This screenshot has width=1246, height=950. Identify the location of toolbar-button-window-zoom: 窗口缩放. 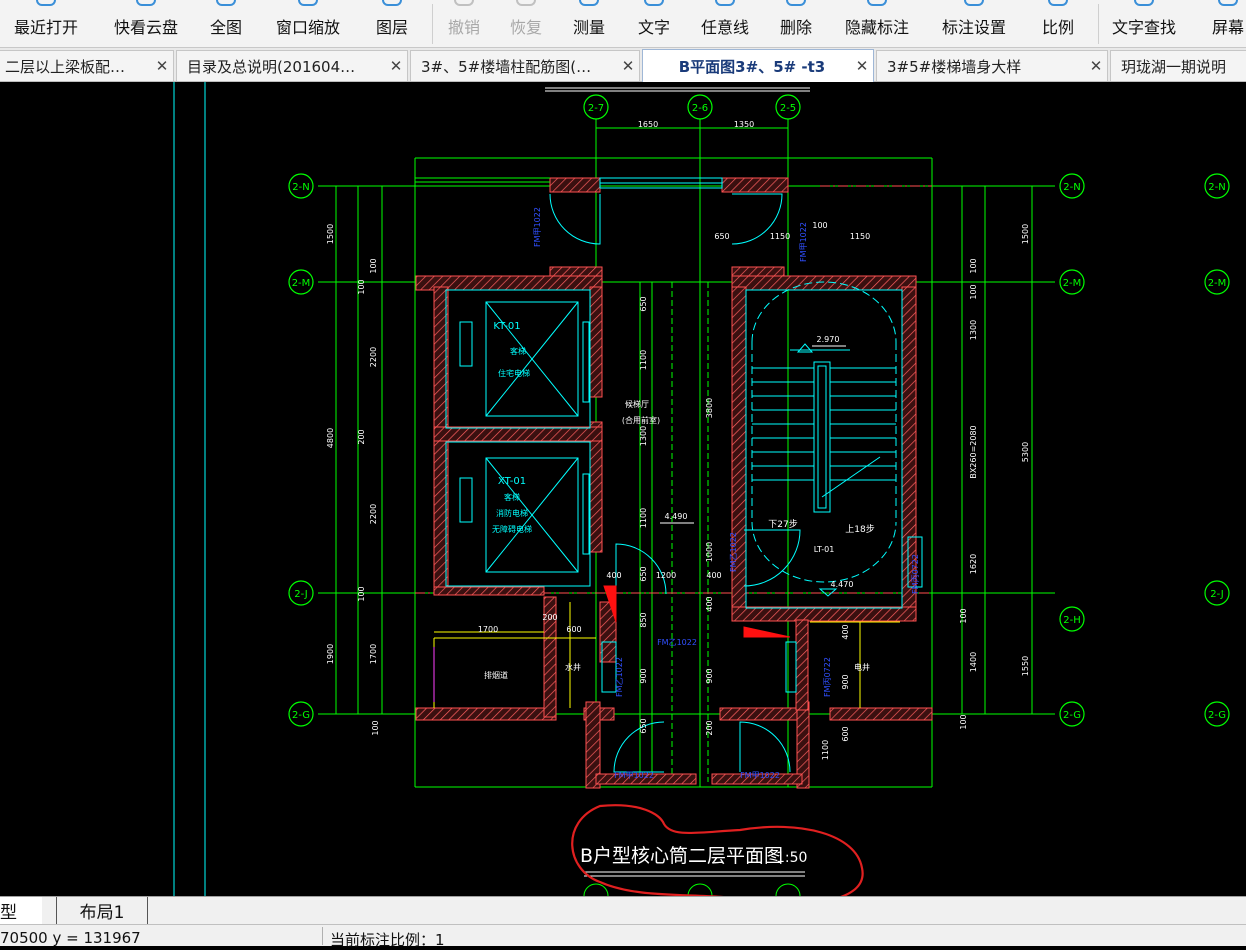
(308, 24).